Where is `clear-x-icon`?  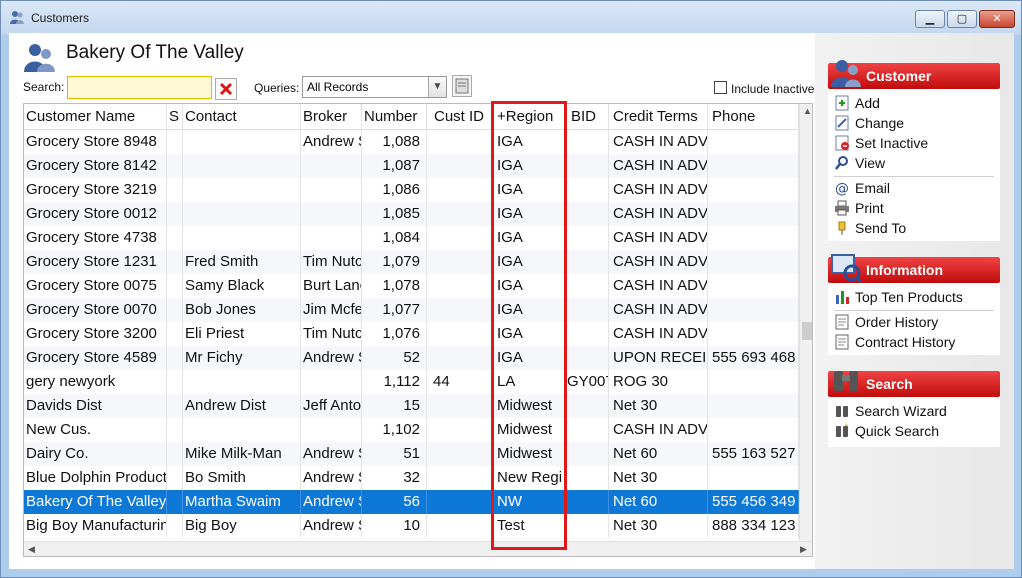 clear-x-icon is located at coordinates (226, 89).